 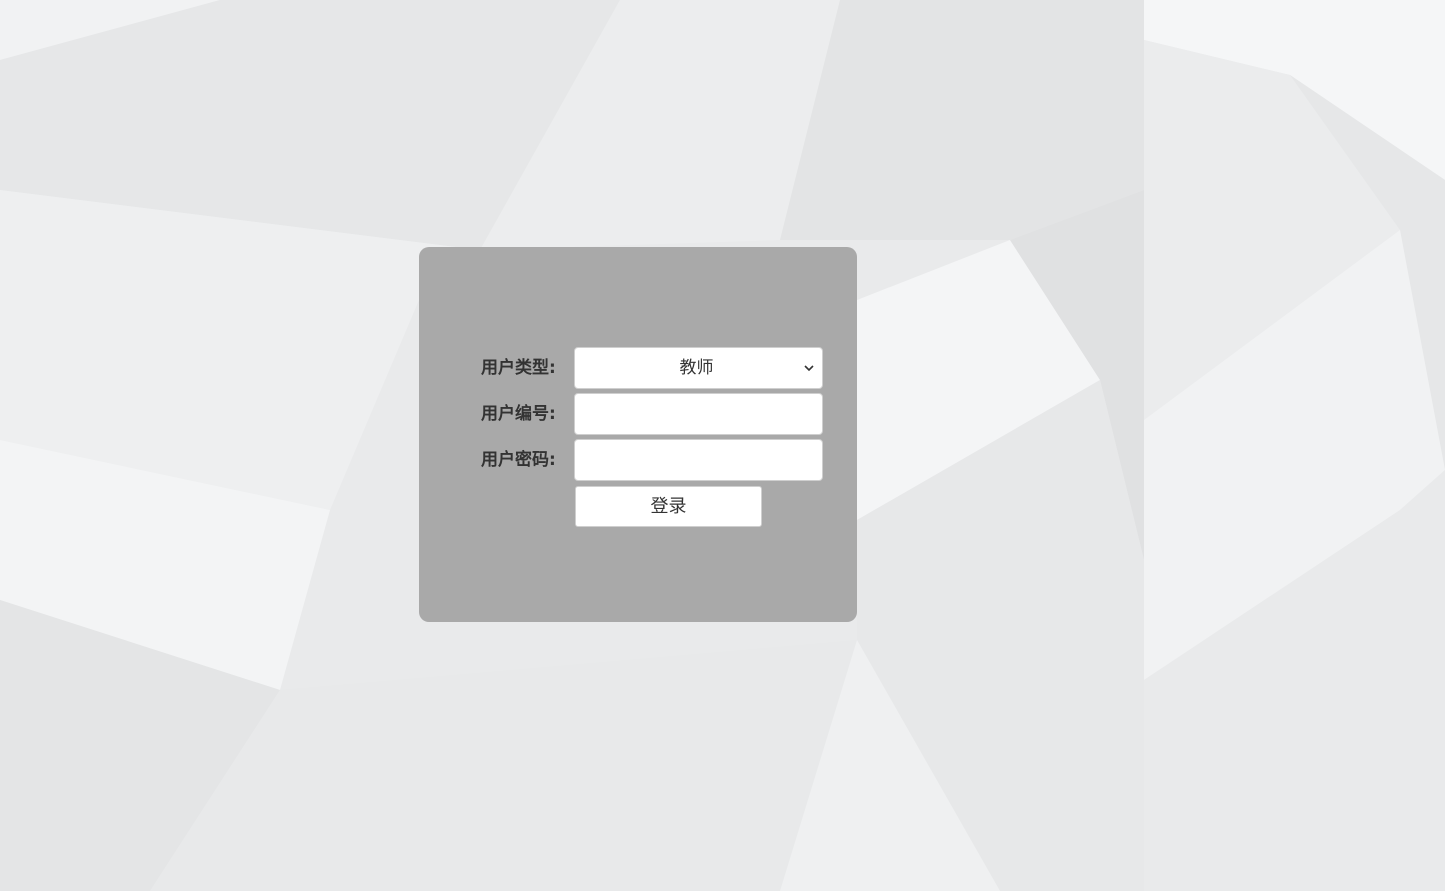 I want to click on user-type-selected-value: 教师, so click(x=696, y=368).